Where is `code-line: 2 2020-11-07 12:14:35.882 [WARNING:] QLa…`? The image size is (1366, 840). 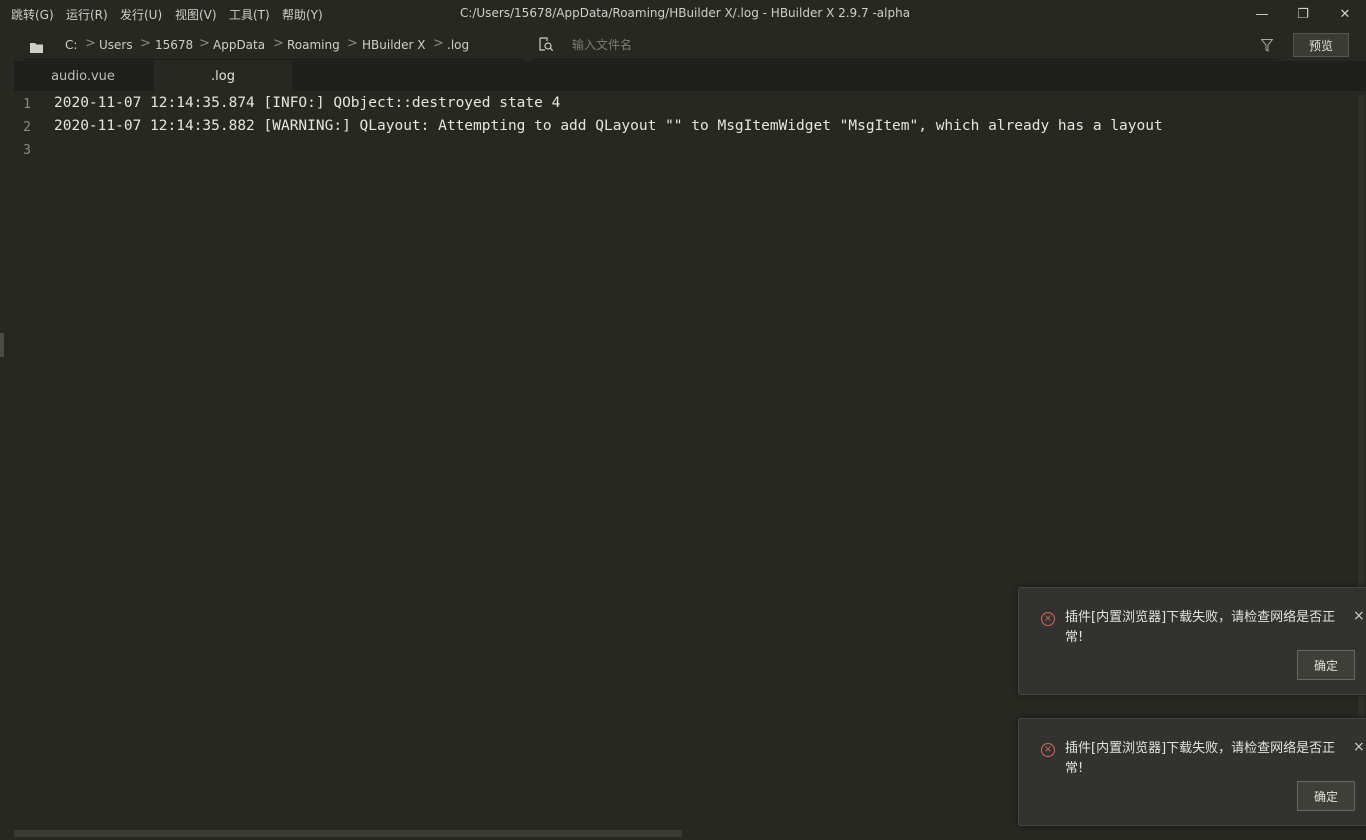
code-line: 2 2020-11-07 12:14:35.882 [WARNING:] QLa… is located at coordinates (588, 129).